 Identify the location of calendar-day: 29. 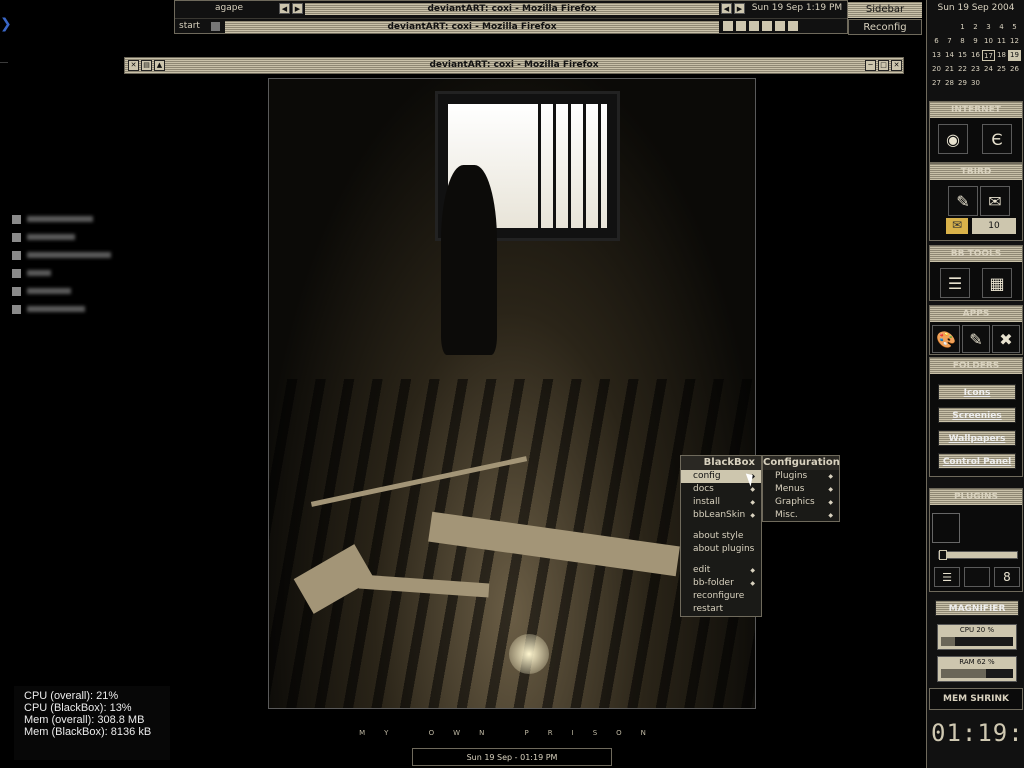
(962, 83).